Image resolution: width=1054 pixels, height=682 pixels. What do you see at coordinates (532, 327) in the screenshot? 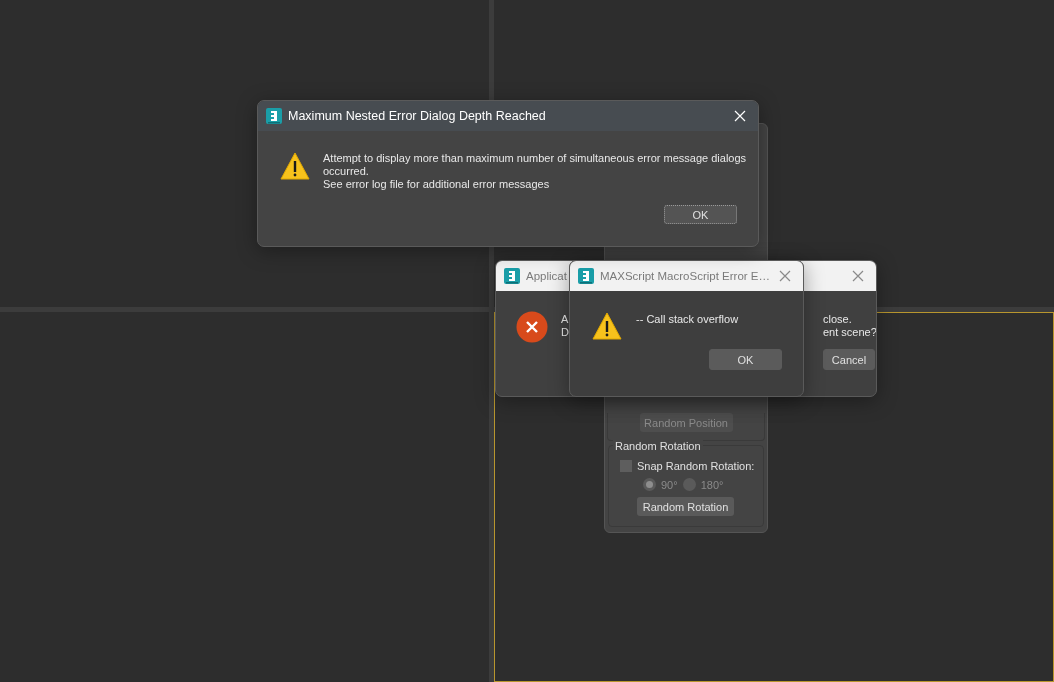
I see `error-icon` at bounding box center [532, 327].